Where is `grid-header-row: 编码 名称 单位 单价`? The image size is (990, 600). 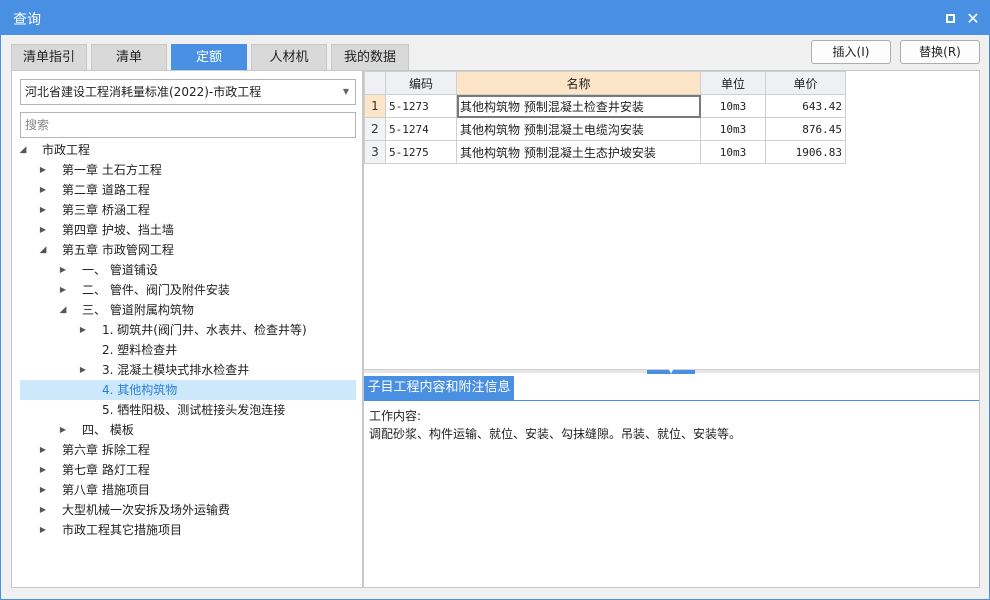 grid-header-row: 编码 名称 单位 单价 is located at coordinates (605, 83).